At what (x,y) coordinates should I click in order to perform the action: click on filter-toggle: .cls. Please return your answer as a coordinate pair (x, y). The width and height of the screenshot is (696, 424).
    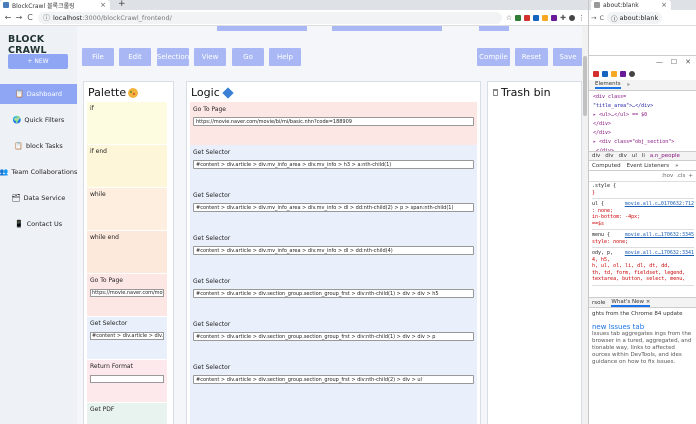
    Looking at the image, I should click on (680, 176).